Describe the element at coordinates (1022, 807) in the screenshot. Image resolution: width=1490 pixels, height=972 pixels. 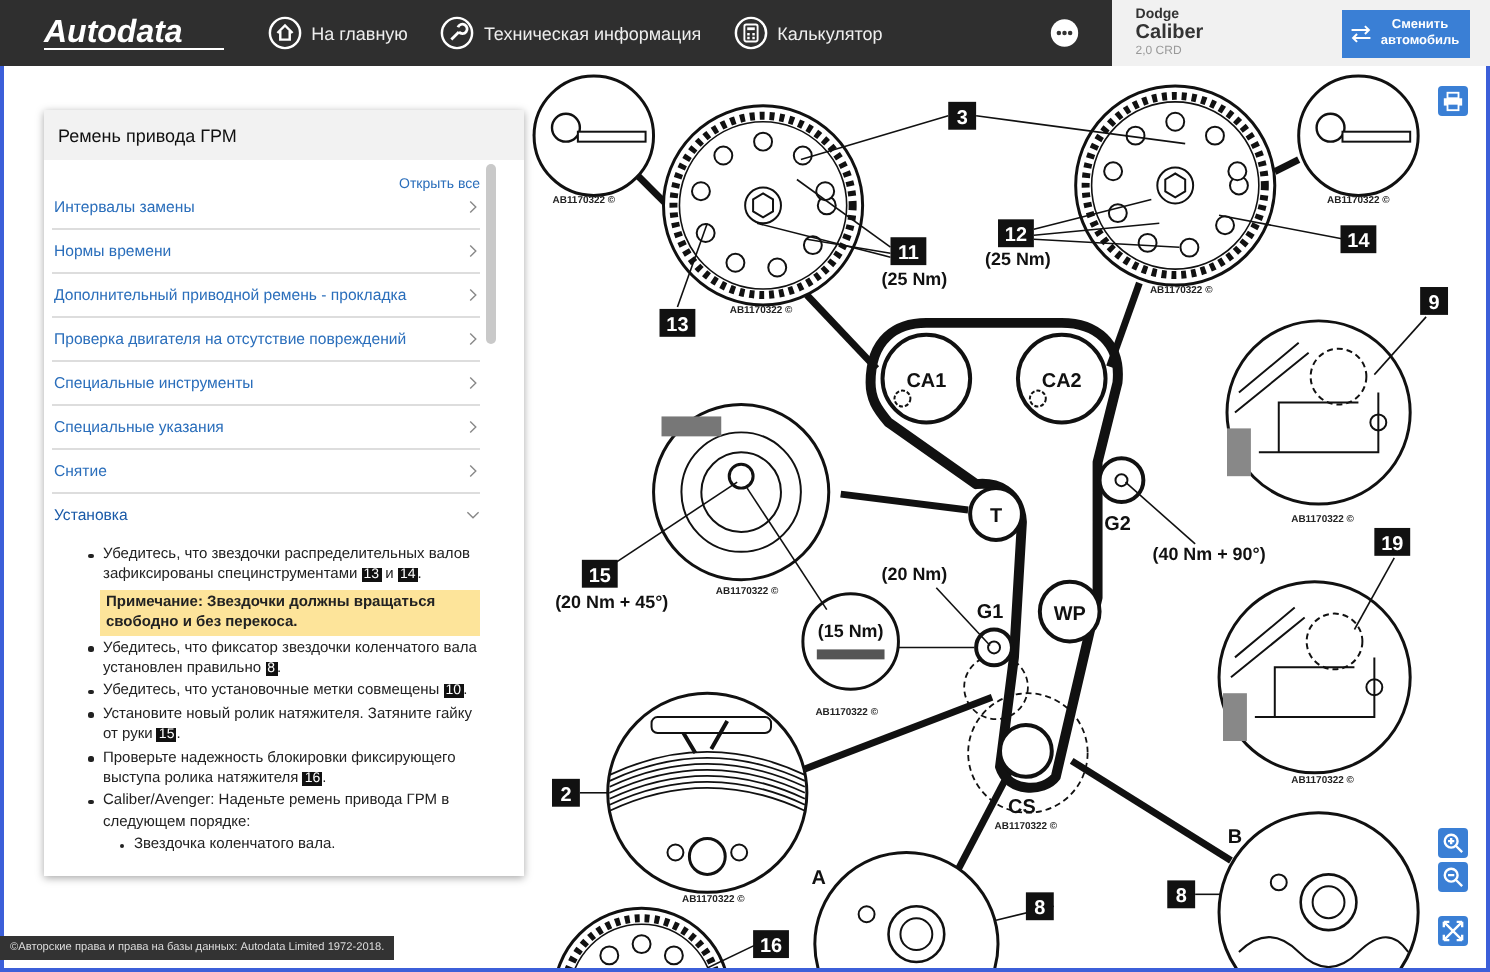
I see `pulley-label: CS` at that location.